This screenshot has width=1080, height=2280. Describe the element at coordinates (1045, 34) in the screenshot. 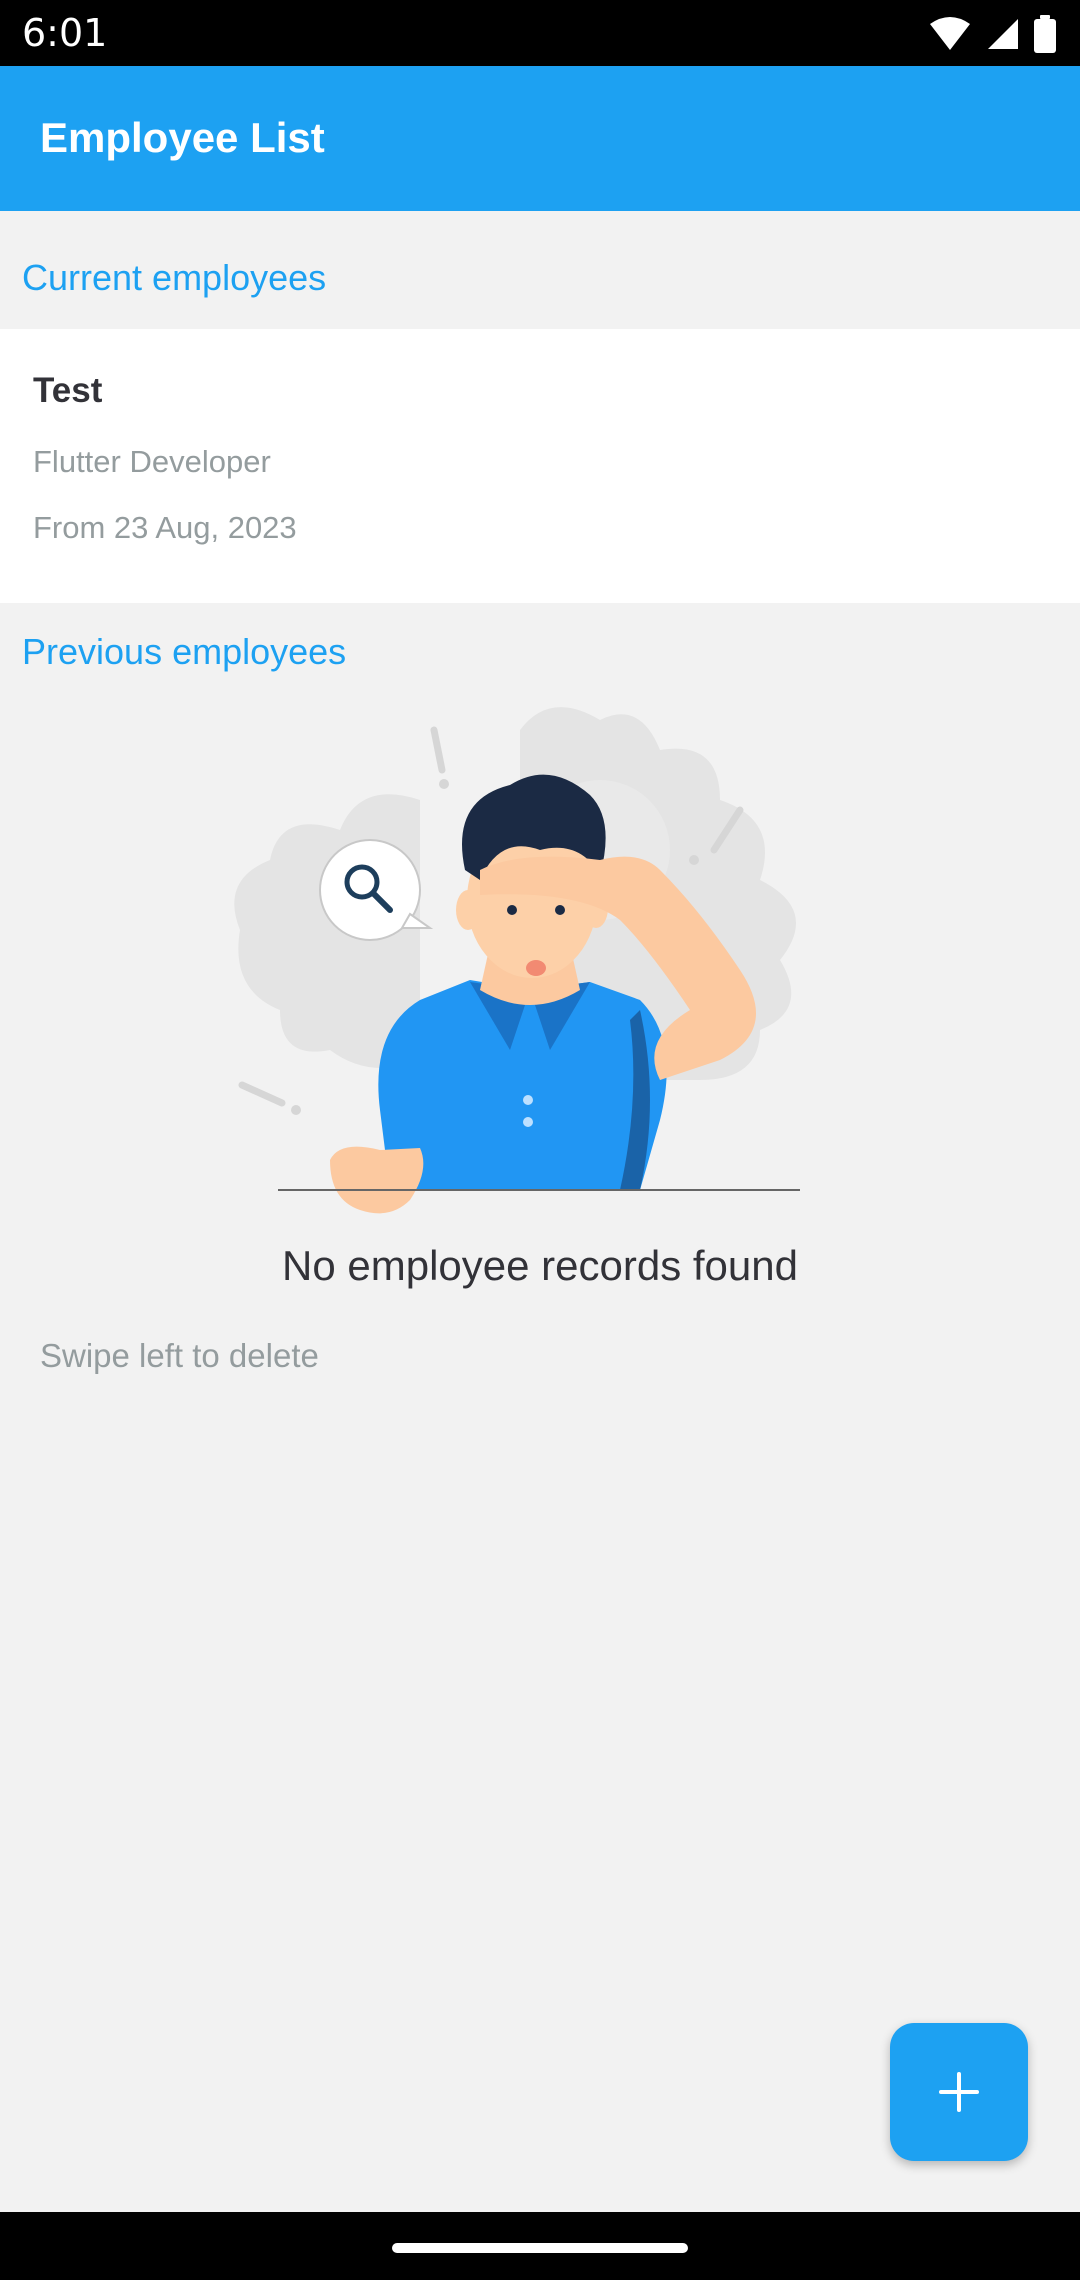

I see `battery-icon` at that location.